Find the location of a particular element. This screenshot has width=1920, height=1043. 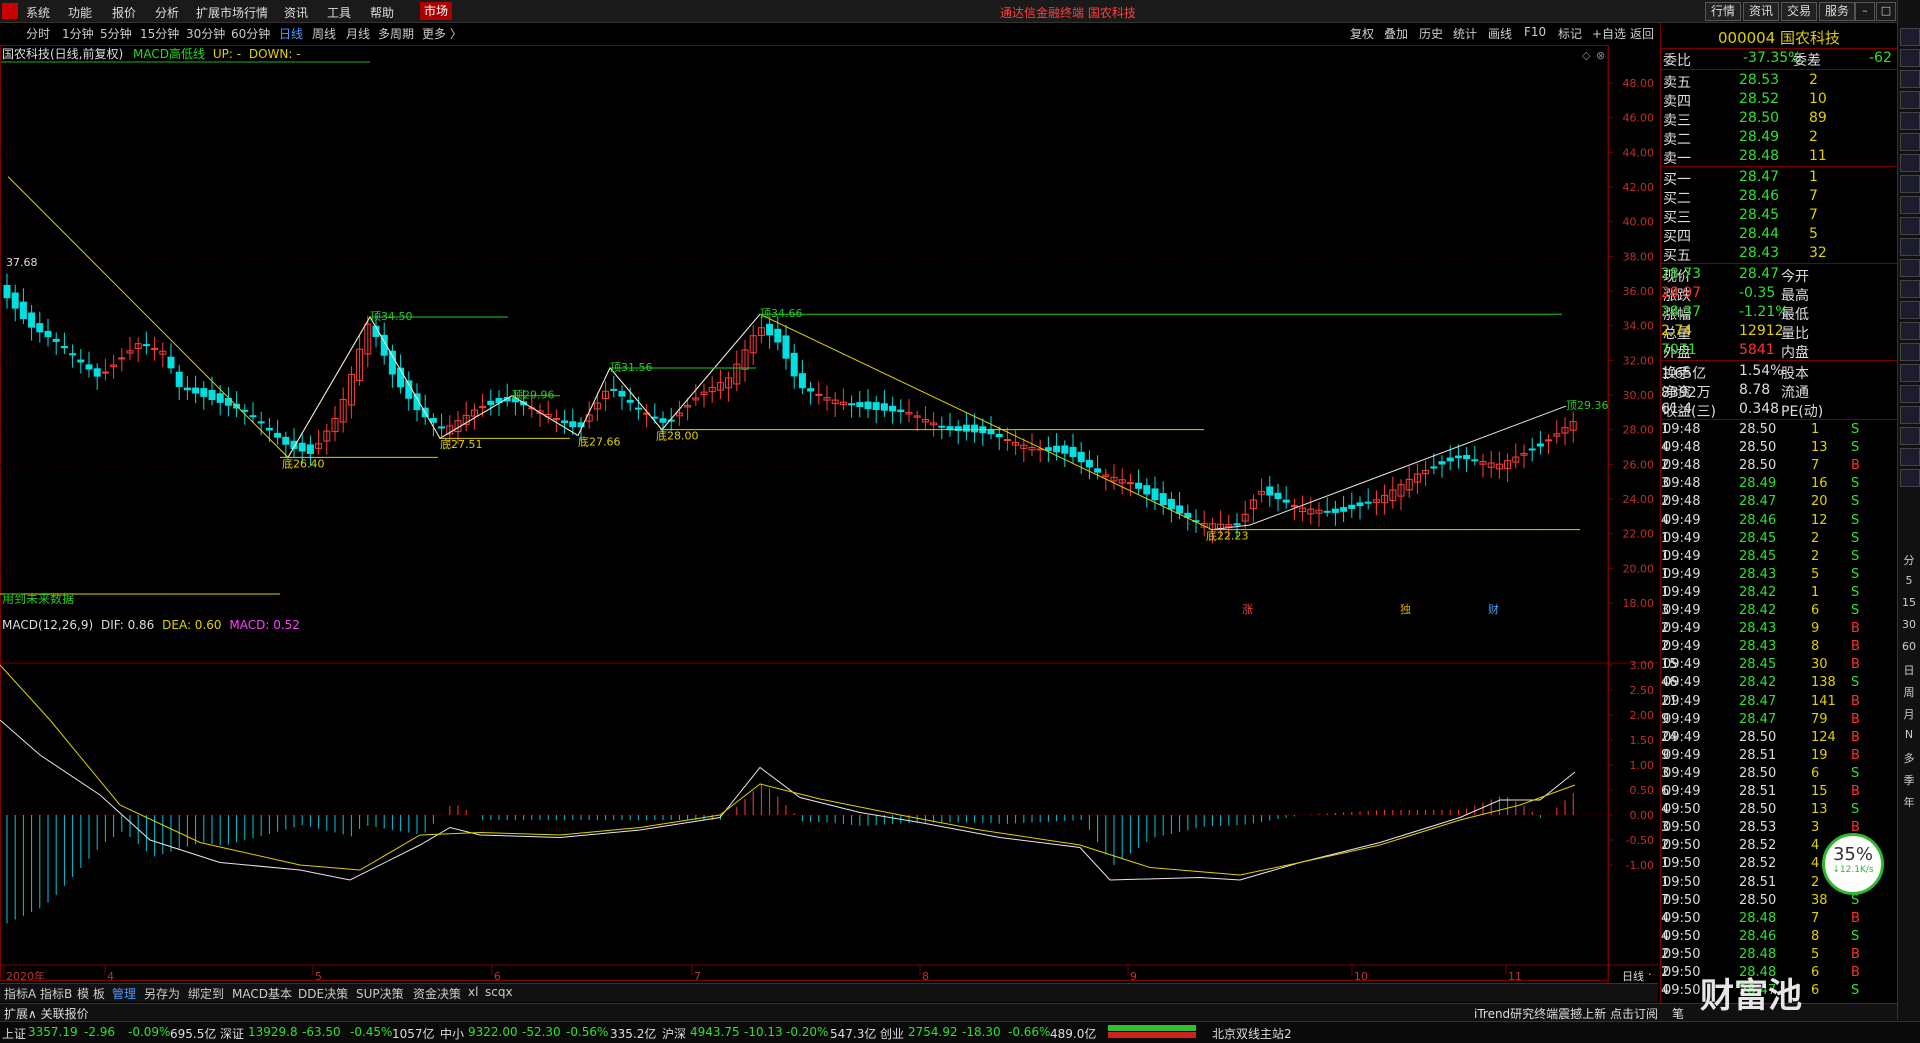

pie-icon is located at coordinates (1910, 289).